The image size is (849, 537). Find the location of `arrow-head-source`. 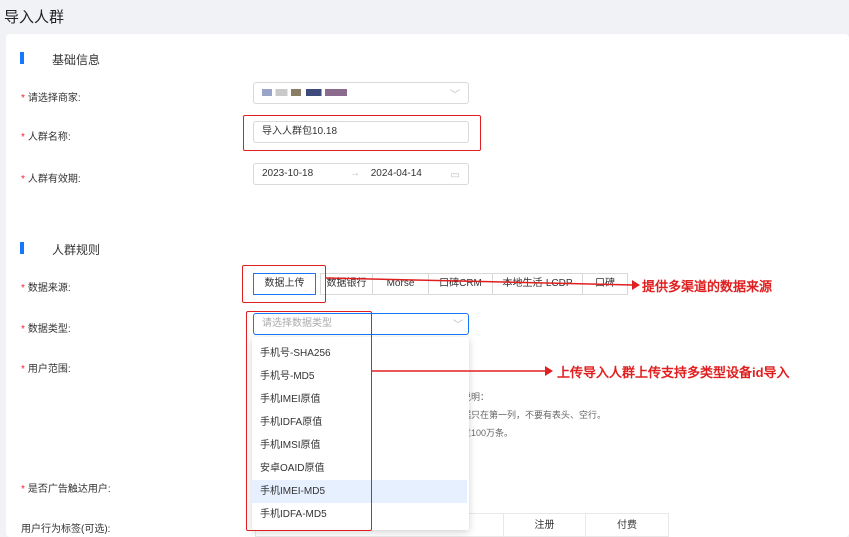

arrow-head-source is located at coordinates (636, 285).